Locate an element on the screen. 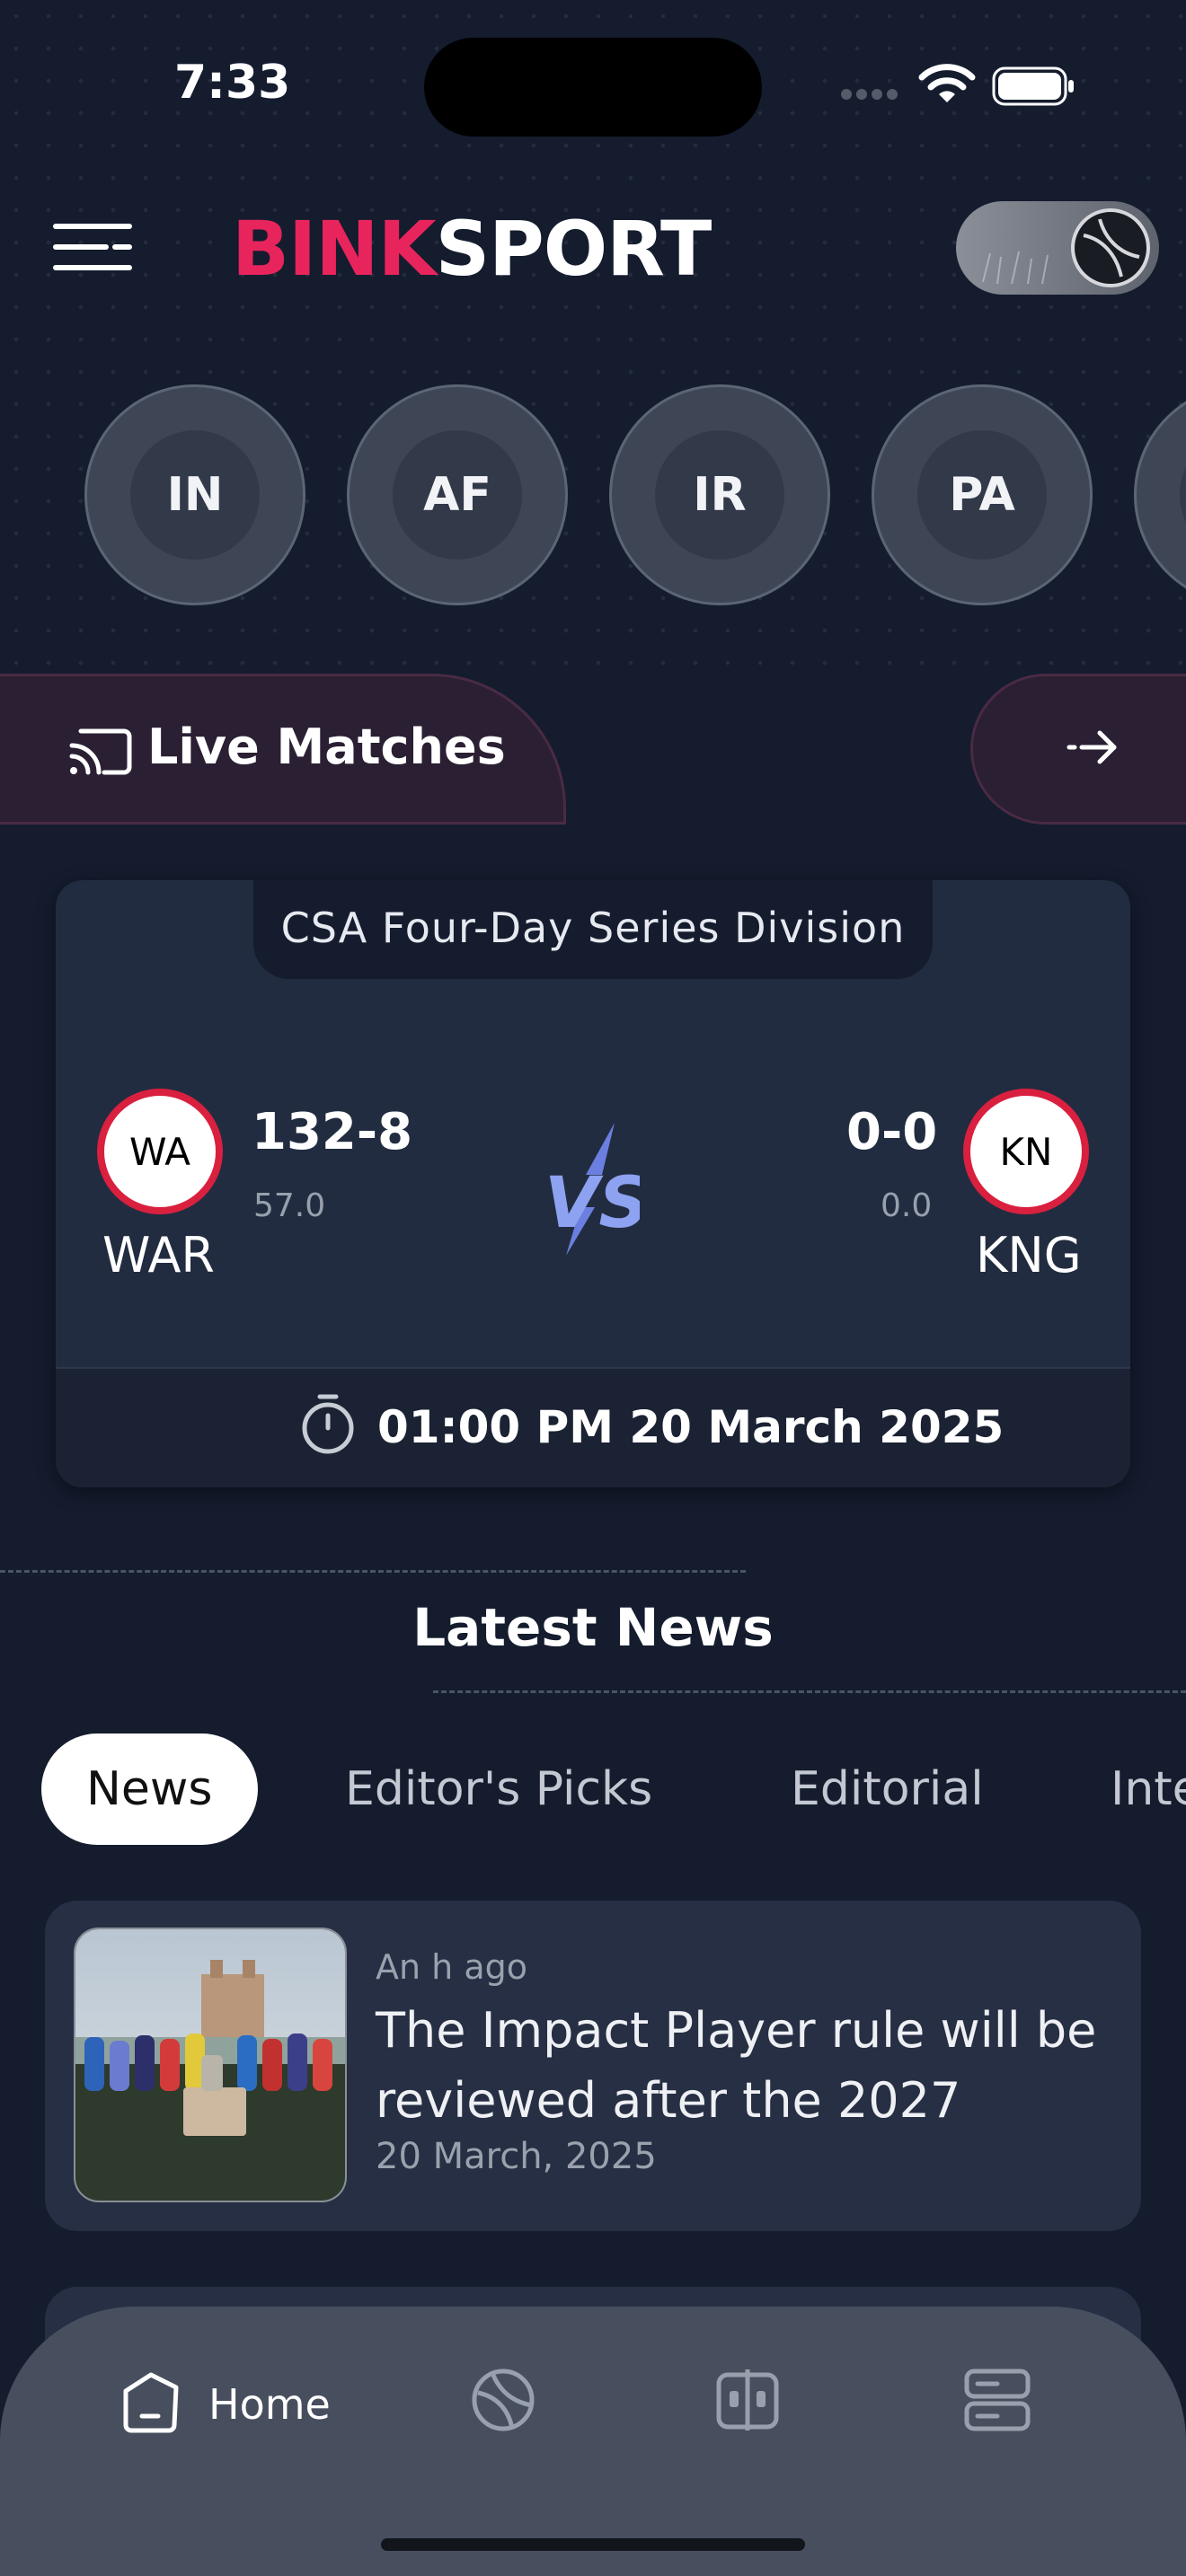 The height and width of the screenshot is (2576, 1186). ball-icon is located at coordinates (503, 2400).